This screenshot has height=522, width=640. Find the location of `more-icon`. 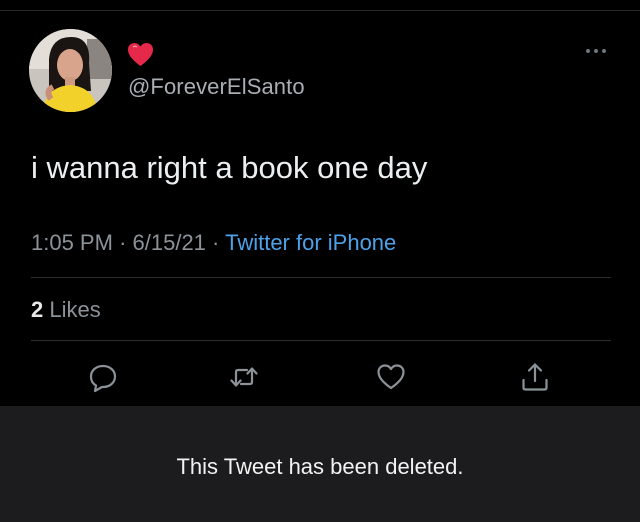

more-icon is located at coordinates (596, 51).